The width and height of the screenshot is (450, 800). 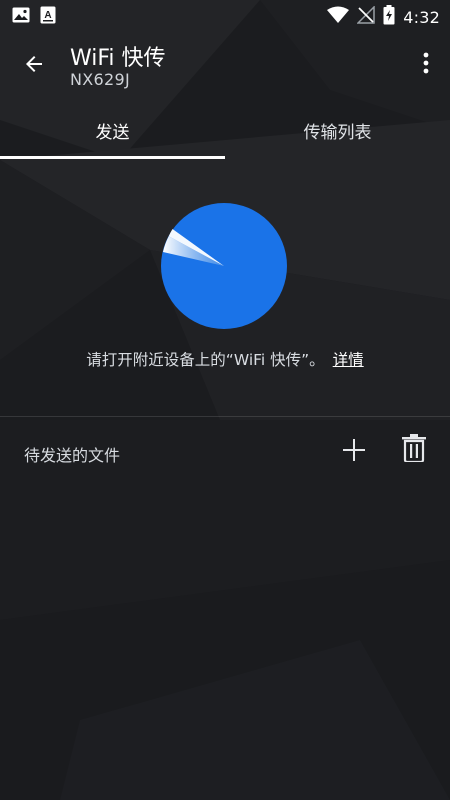 What do you see at coordinates (112, 157) in the screenshot?
I see `tab-indicator` at bounding box center [112, 157].